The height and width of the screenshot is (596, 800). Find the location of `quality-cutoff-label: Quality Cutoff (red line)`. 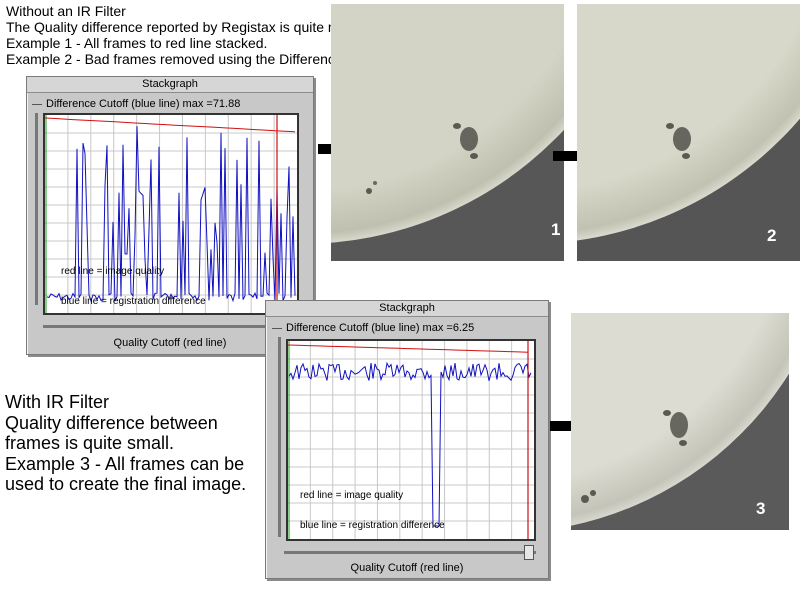

quality-cutoff-label: Quality Cutoff (red line) is located at coordinates (407, 568).